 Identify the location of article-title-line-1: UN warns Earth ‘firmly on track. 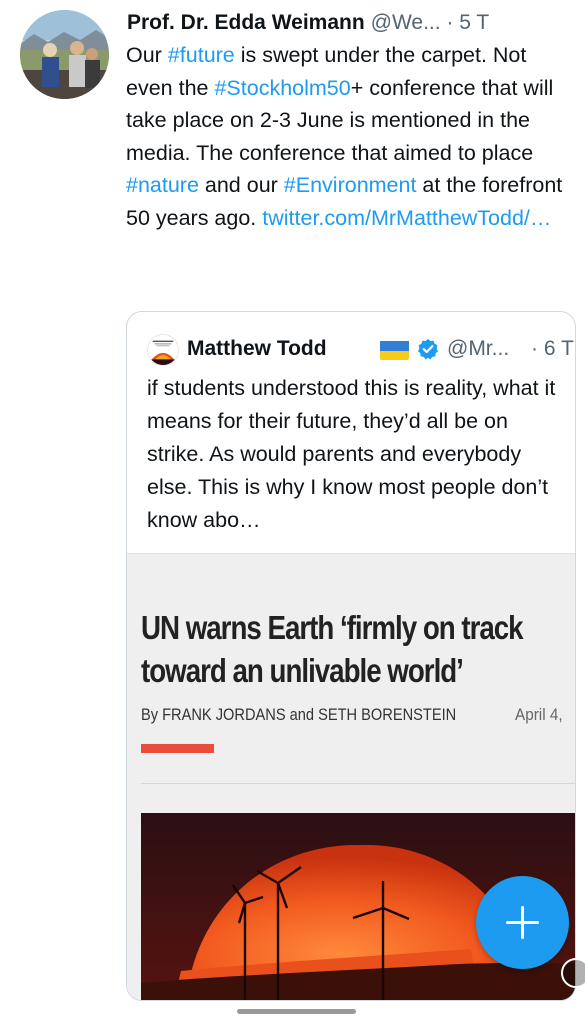
(332, 627).